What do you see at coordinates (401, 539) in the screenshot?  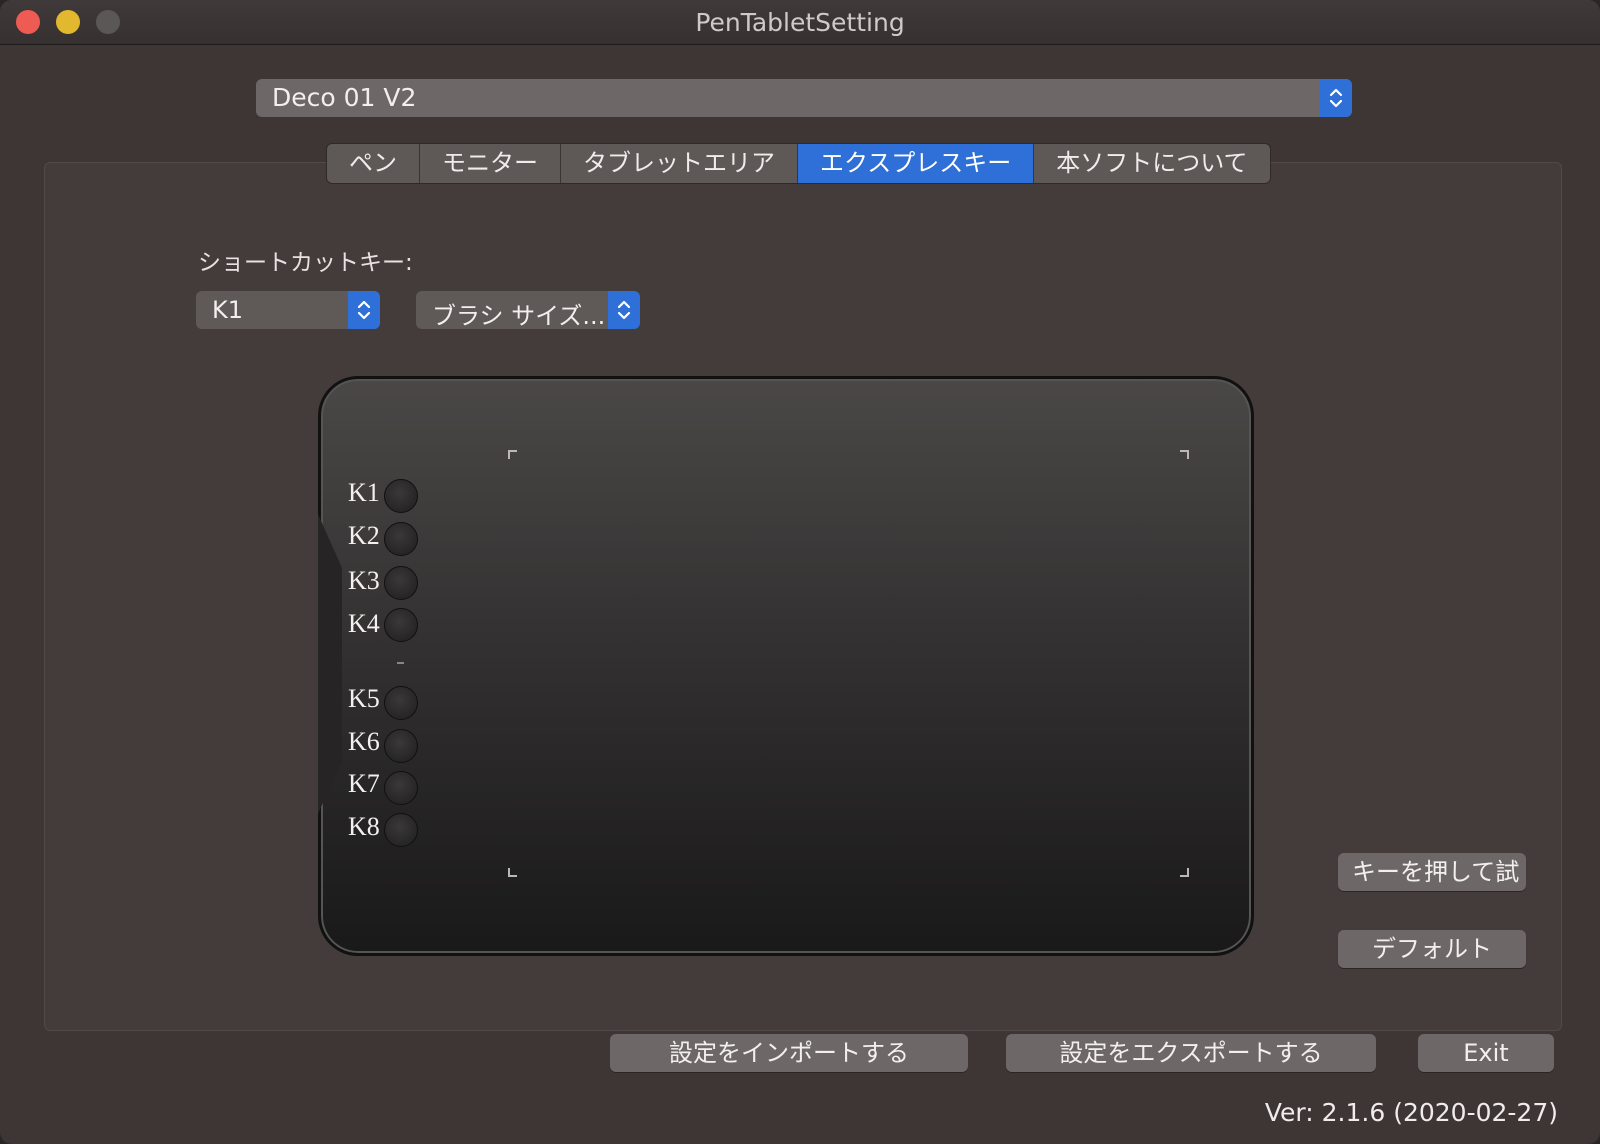 I see `hotkey-k2` at bounding box center [401, 539].